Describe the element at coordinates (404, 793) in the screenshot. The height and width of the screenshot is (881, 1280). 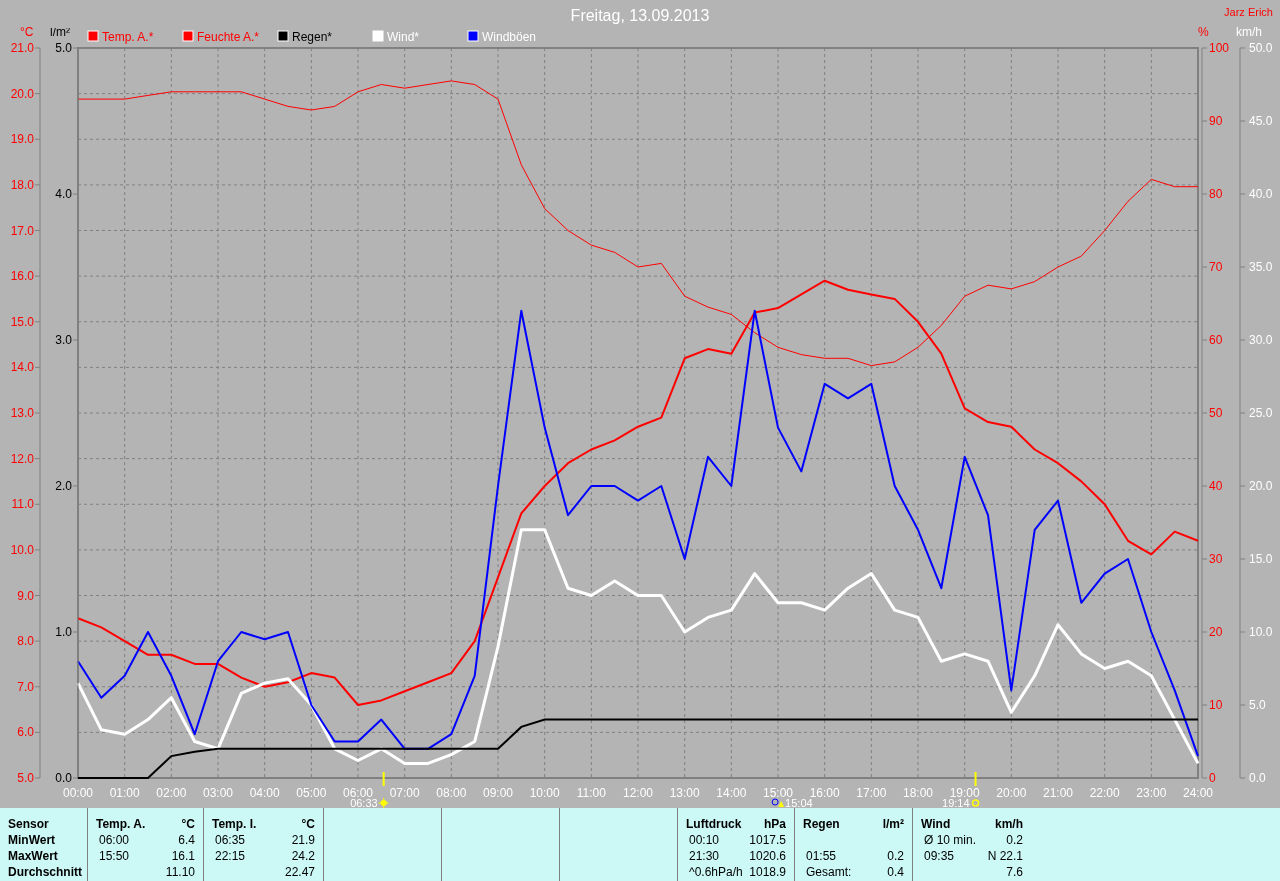
I see `time-axis-label: 07:00` at that location.